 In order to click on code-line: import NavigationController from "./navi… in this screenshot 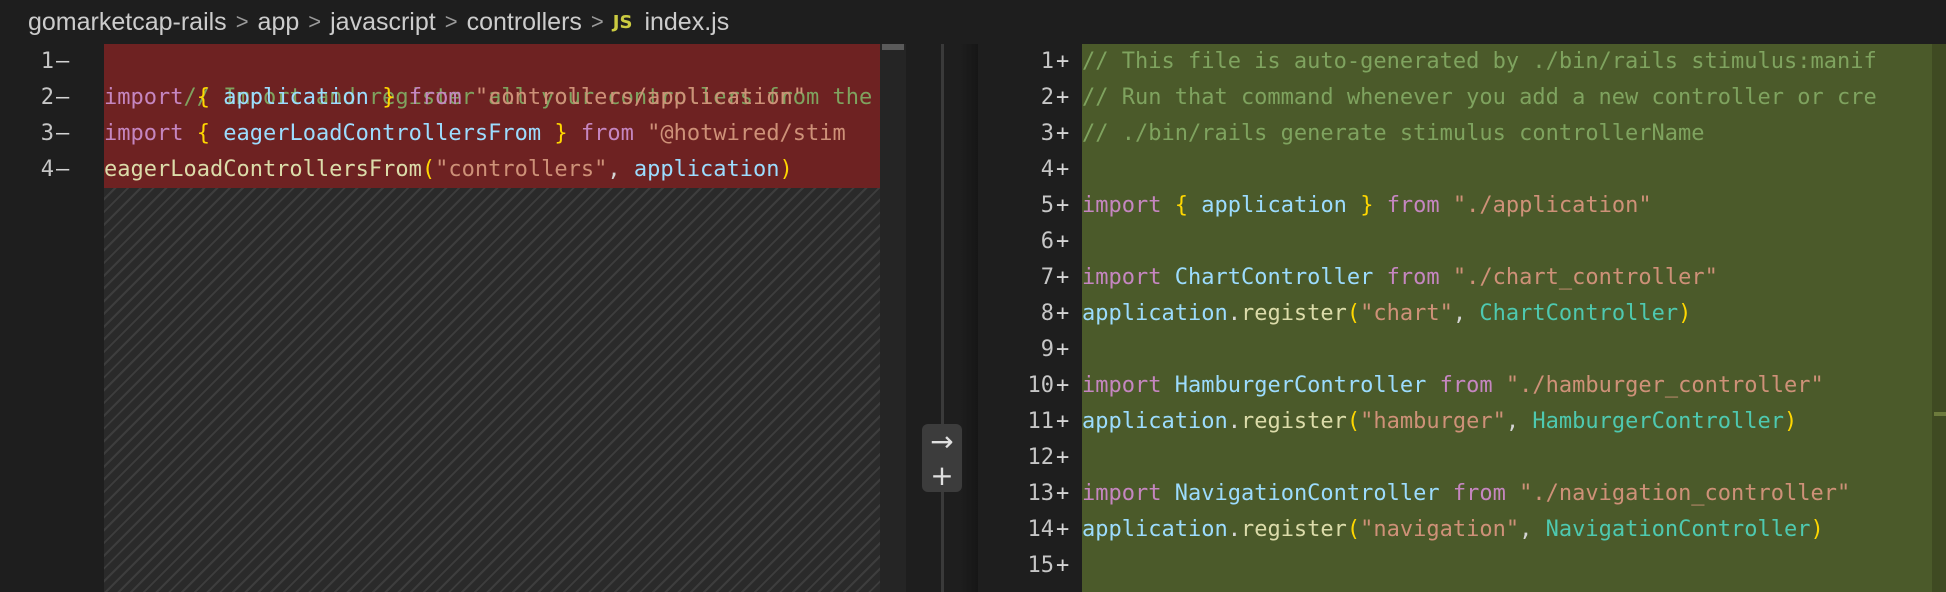, I will do `click(1466, 494)`.